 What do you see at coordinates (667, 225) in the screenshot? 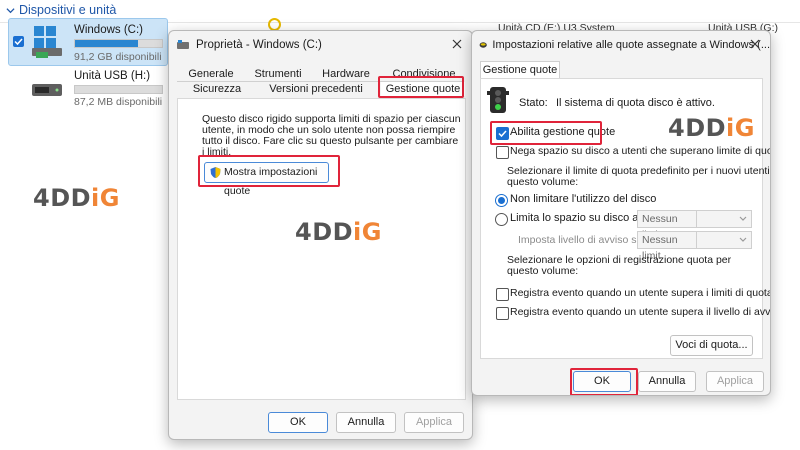
I see `limit-value-input: Nessun limit` at bounding box center [667, 225].